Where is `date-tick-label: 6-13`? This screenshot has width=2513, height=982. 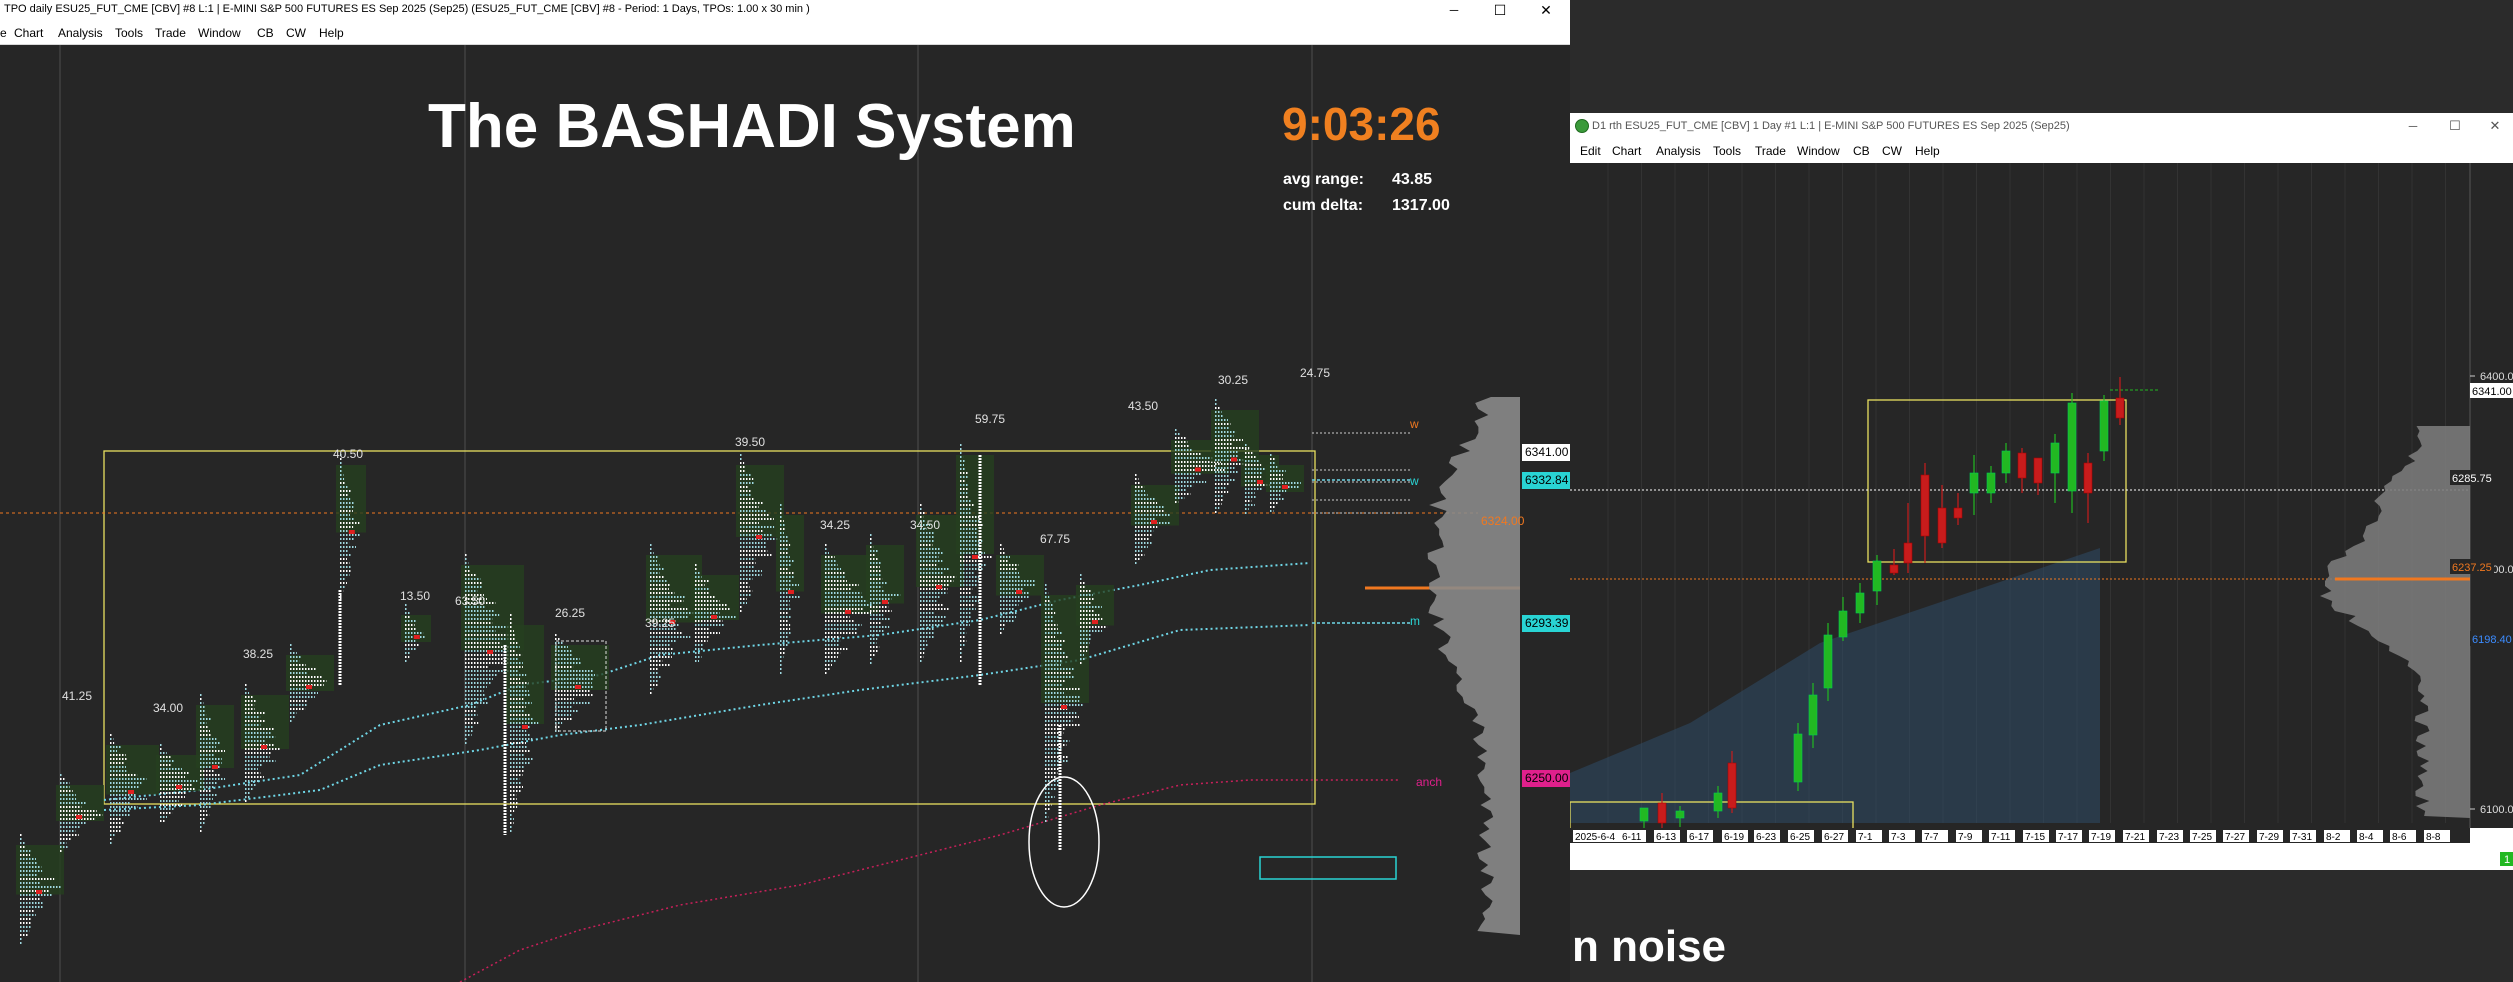 date-tick-label: 6-13 is located at coordinates (1666, 837).